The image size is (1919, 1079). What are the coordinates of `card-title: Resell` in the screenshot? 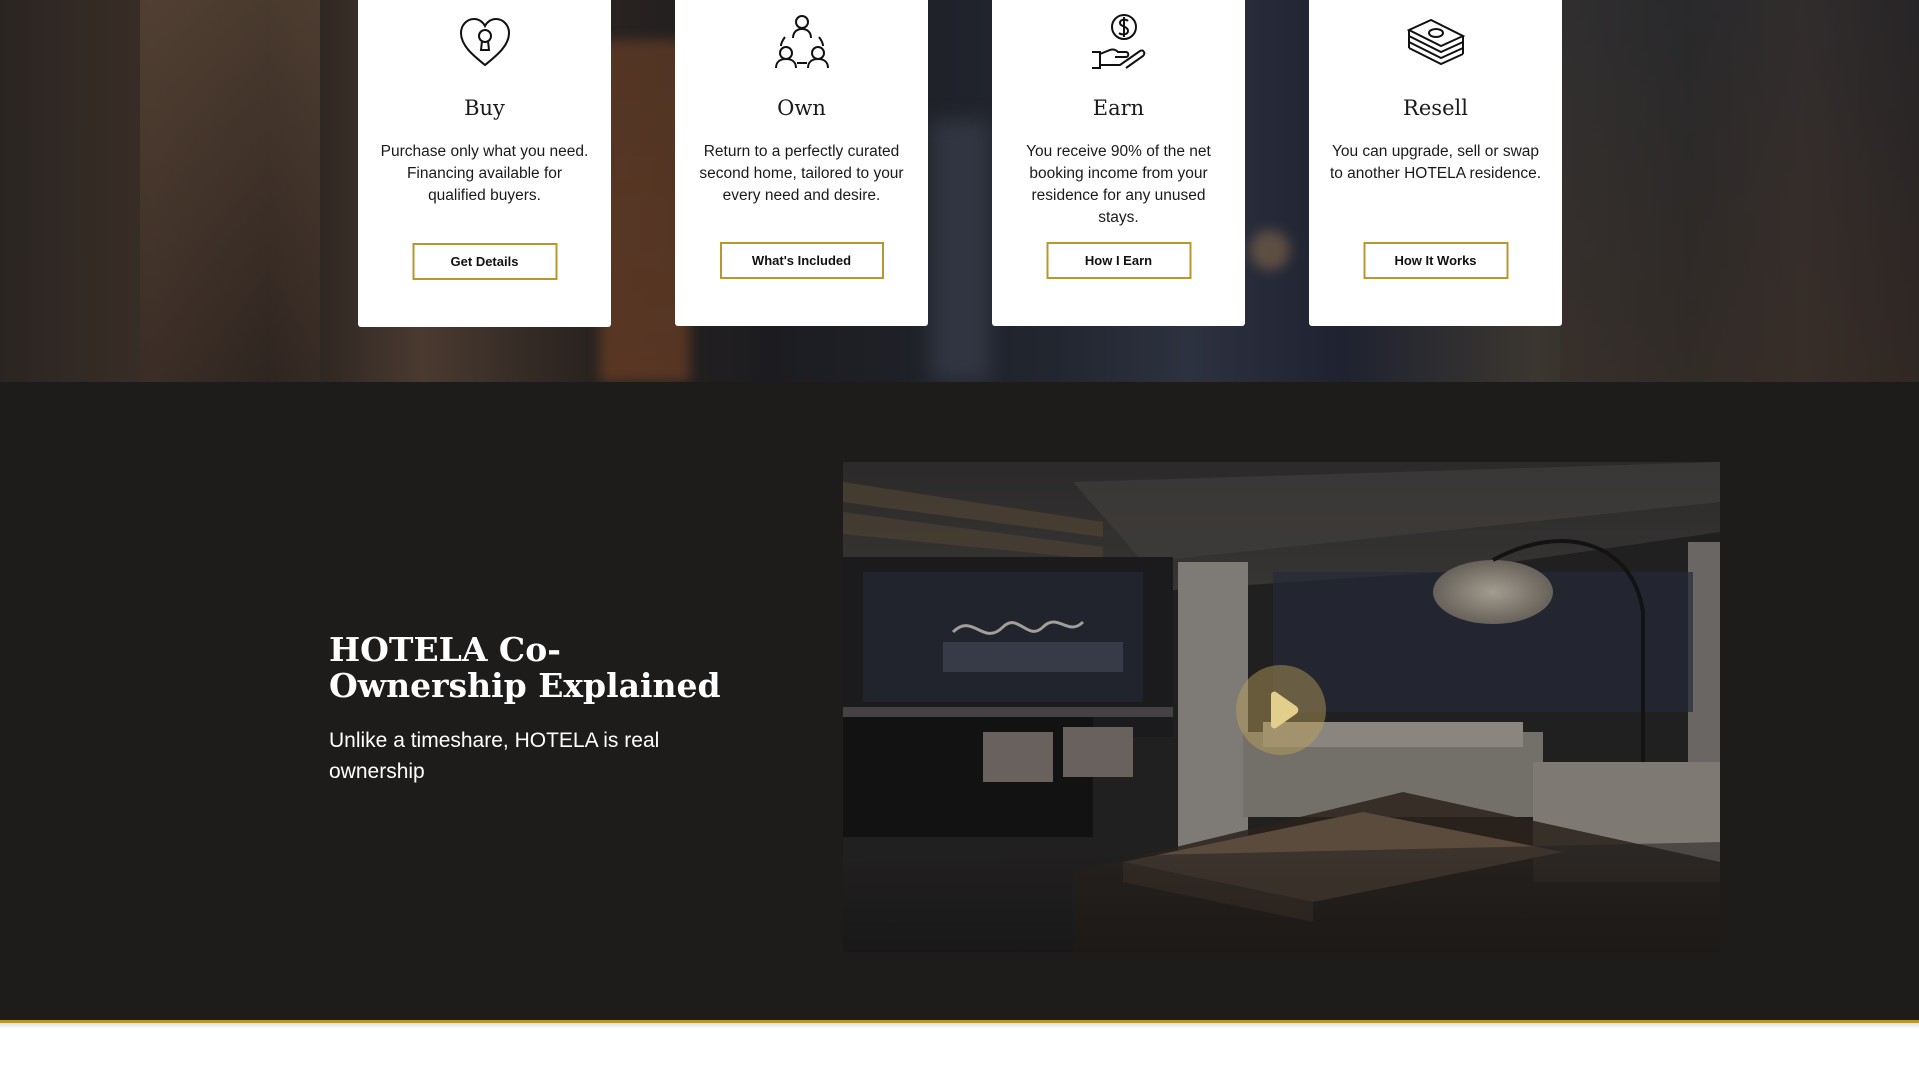 It's located at (1435, 108).